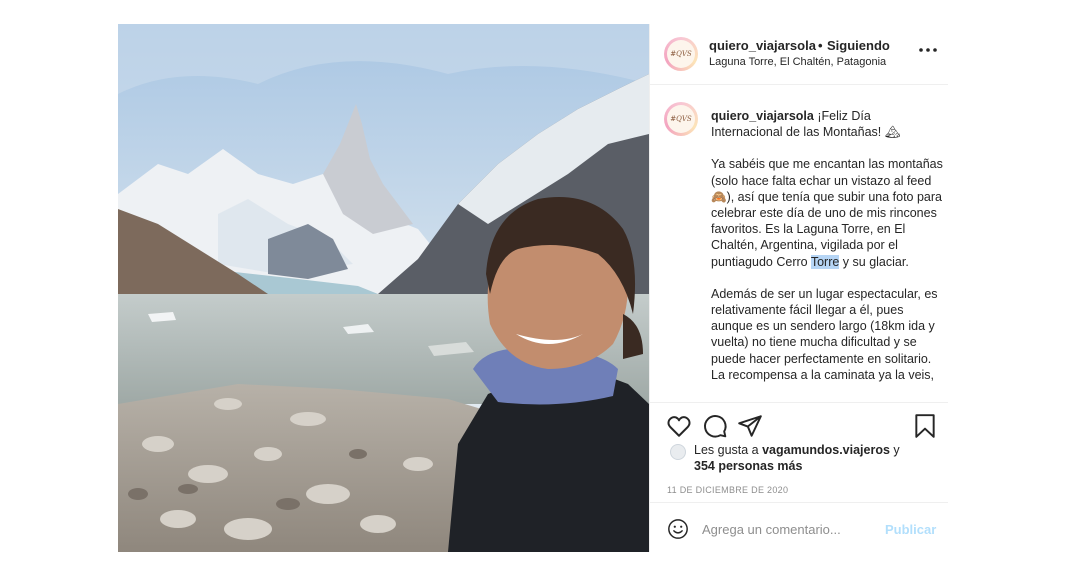 The image size is (1068, 580). I want to click on bookmark-icon, so click(925, 426).